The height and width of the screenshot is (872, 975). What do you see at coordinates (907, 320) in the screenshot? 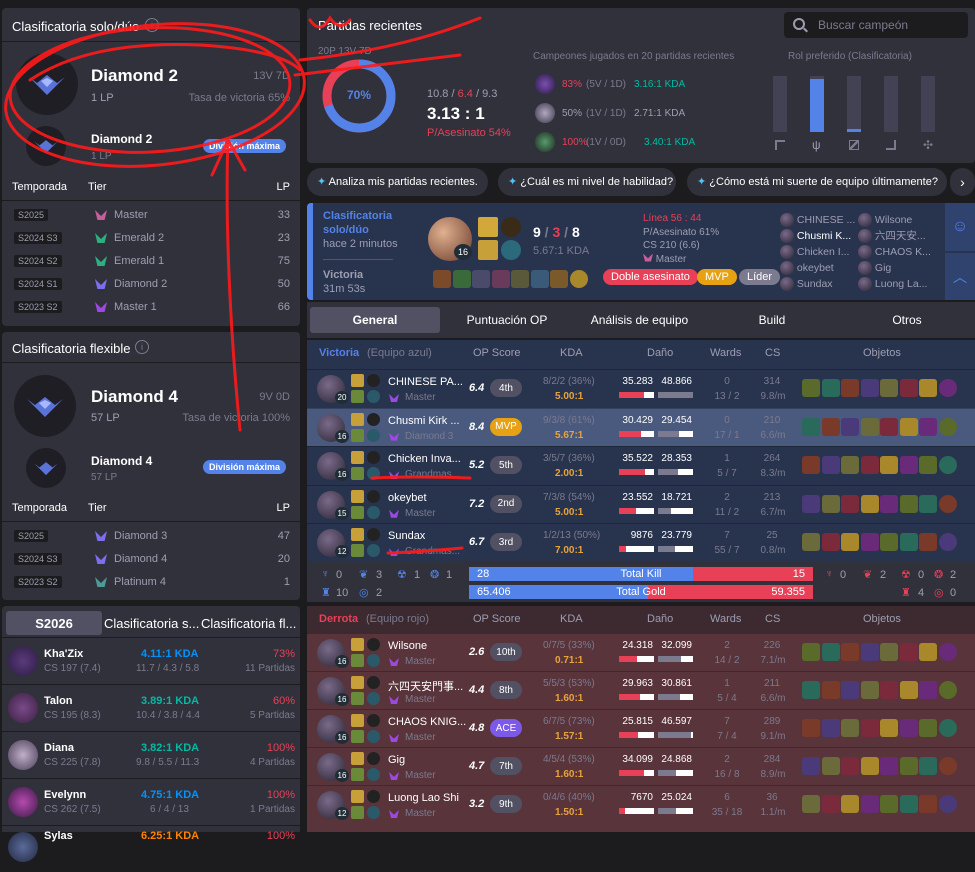
I see `tab-others: Otros` at bounding box center [907, 320].